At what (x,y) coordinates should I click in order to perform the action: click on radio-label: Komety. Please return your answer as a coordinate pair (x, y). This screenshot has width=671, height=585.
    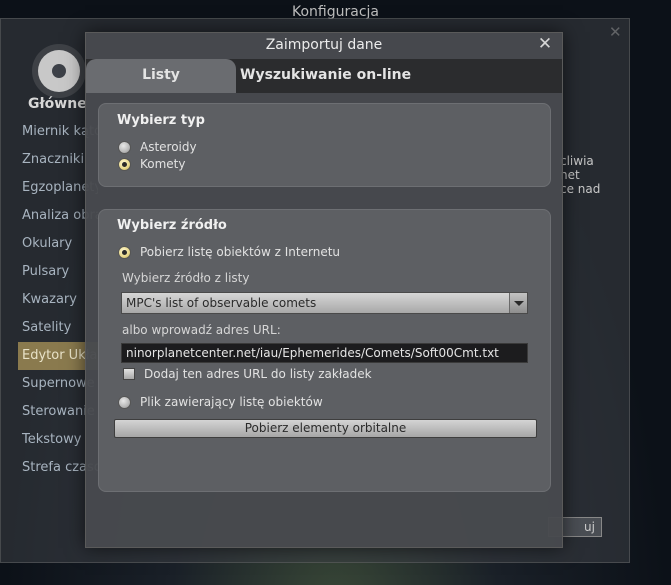
    Looking at the image, I should click on (163, 164).